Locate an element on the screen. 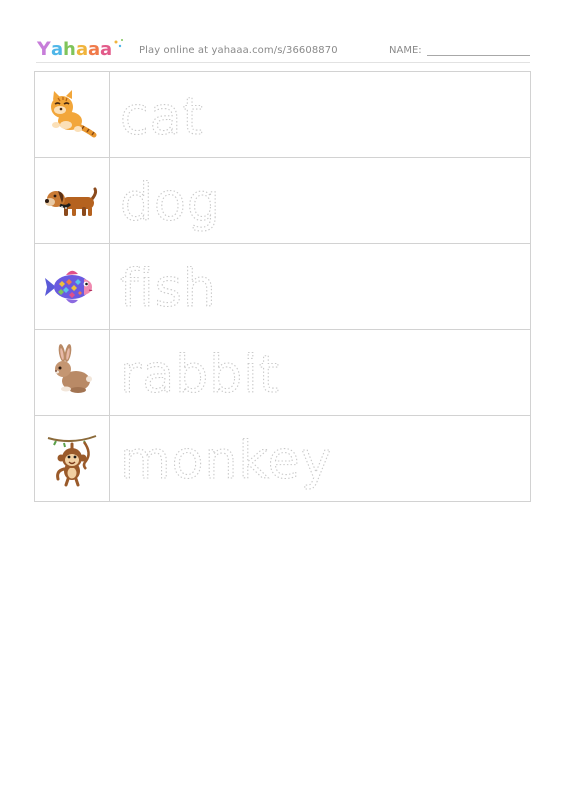  tracing-row: monkey is located at coordinates (282, 458).